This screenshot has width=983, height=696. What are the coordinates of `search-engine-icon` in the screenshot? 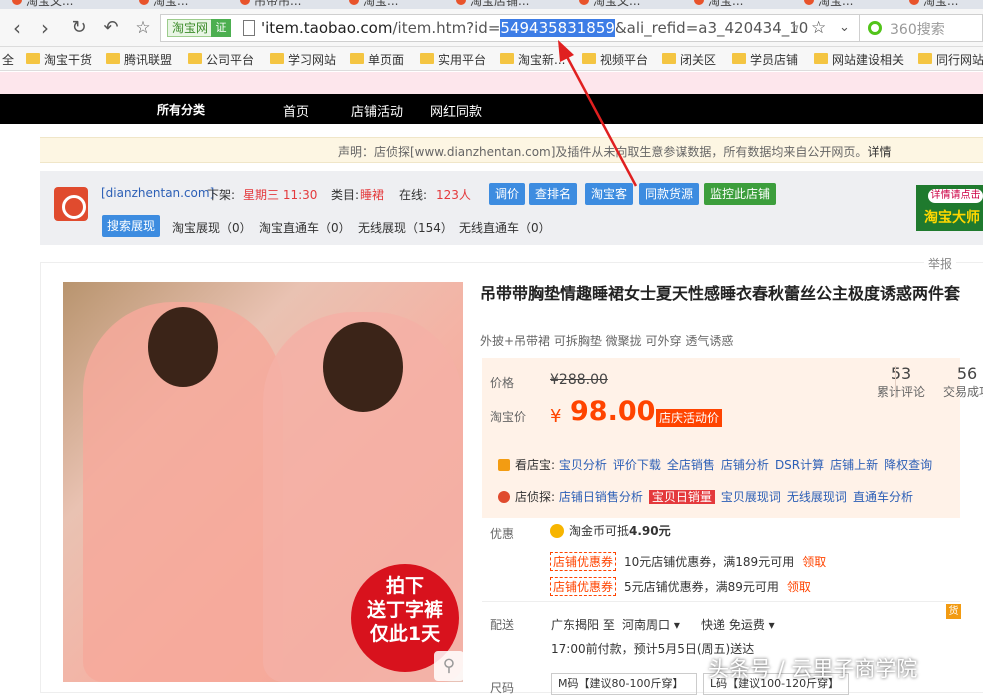 It's located at (875, 28).